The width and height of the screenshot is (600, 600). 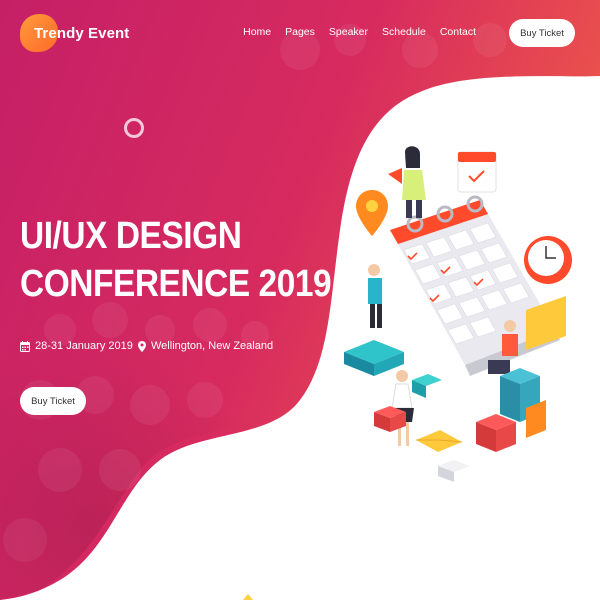 What do you see at coordinates (348, 32) in the screenshot?
I see `nav-link-speaker: Speaker` at bounding box center [348, 32].